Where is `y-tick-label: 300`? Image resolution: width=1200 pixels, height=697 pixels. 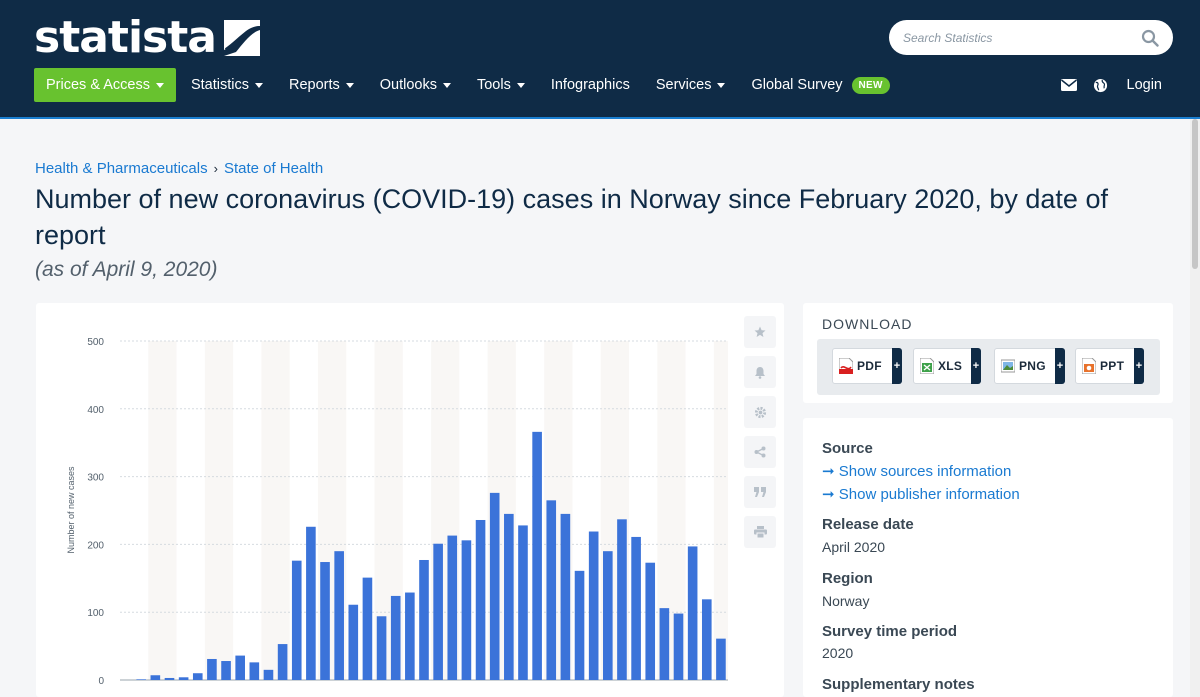 y-tick-label: 300 is located at coordinates (95, 478).